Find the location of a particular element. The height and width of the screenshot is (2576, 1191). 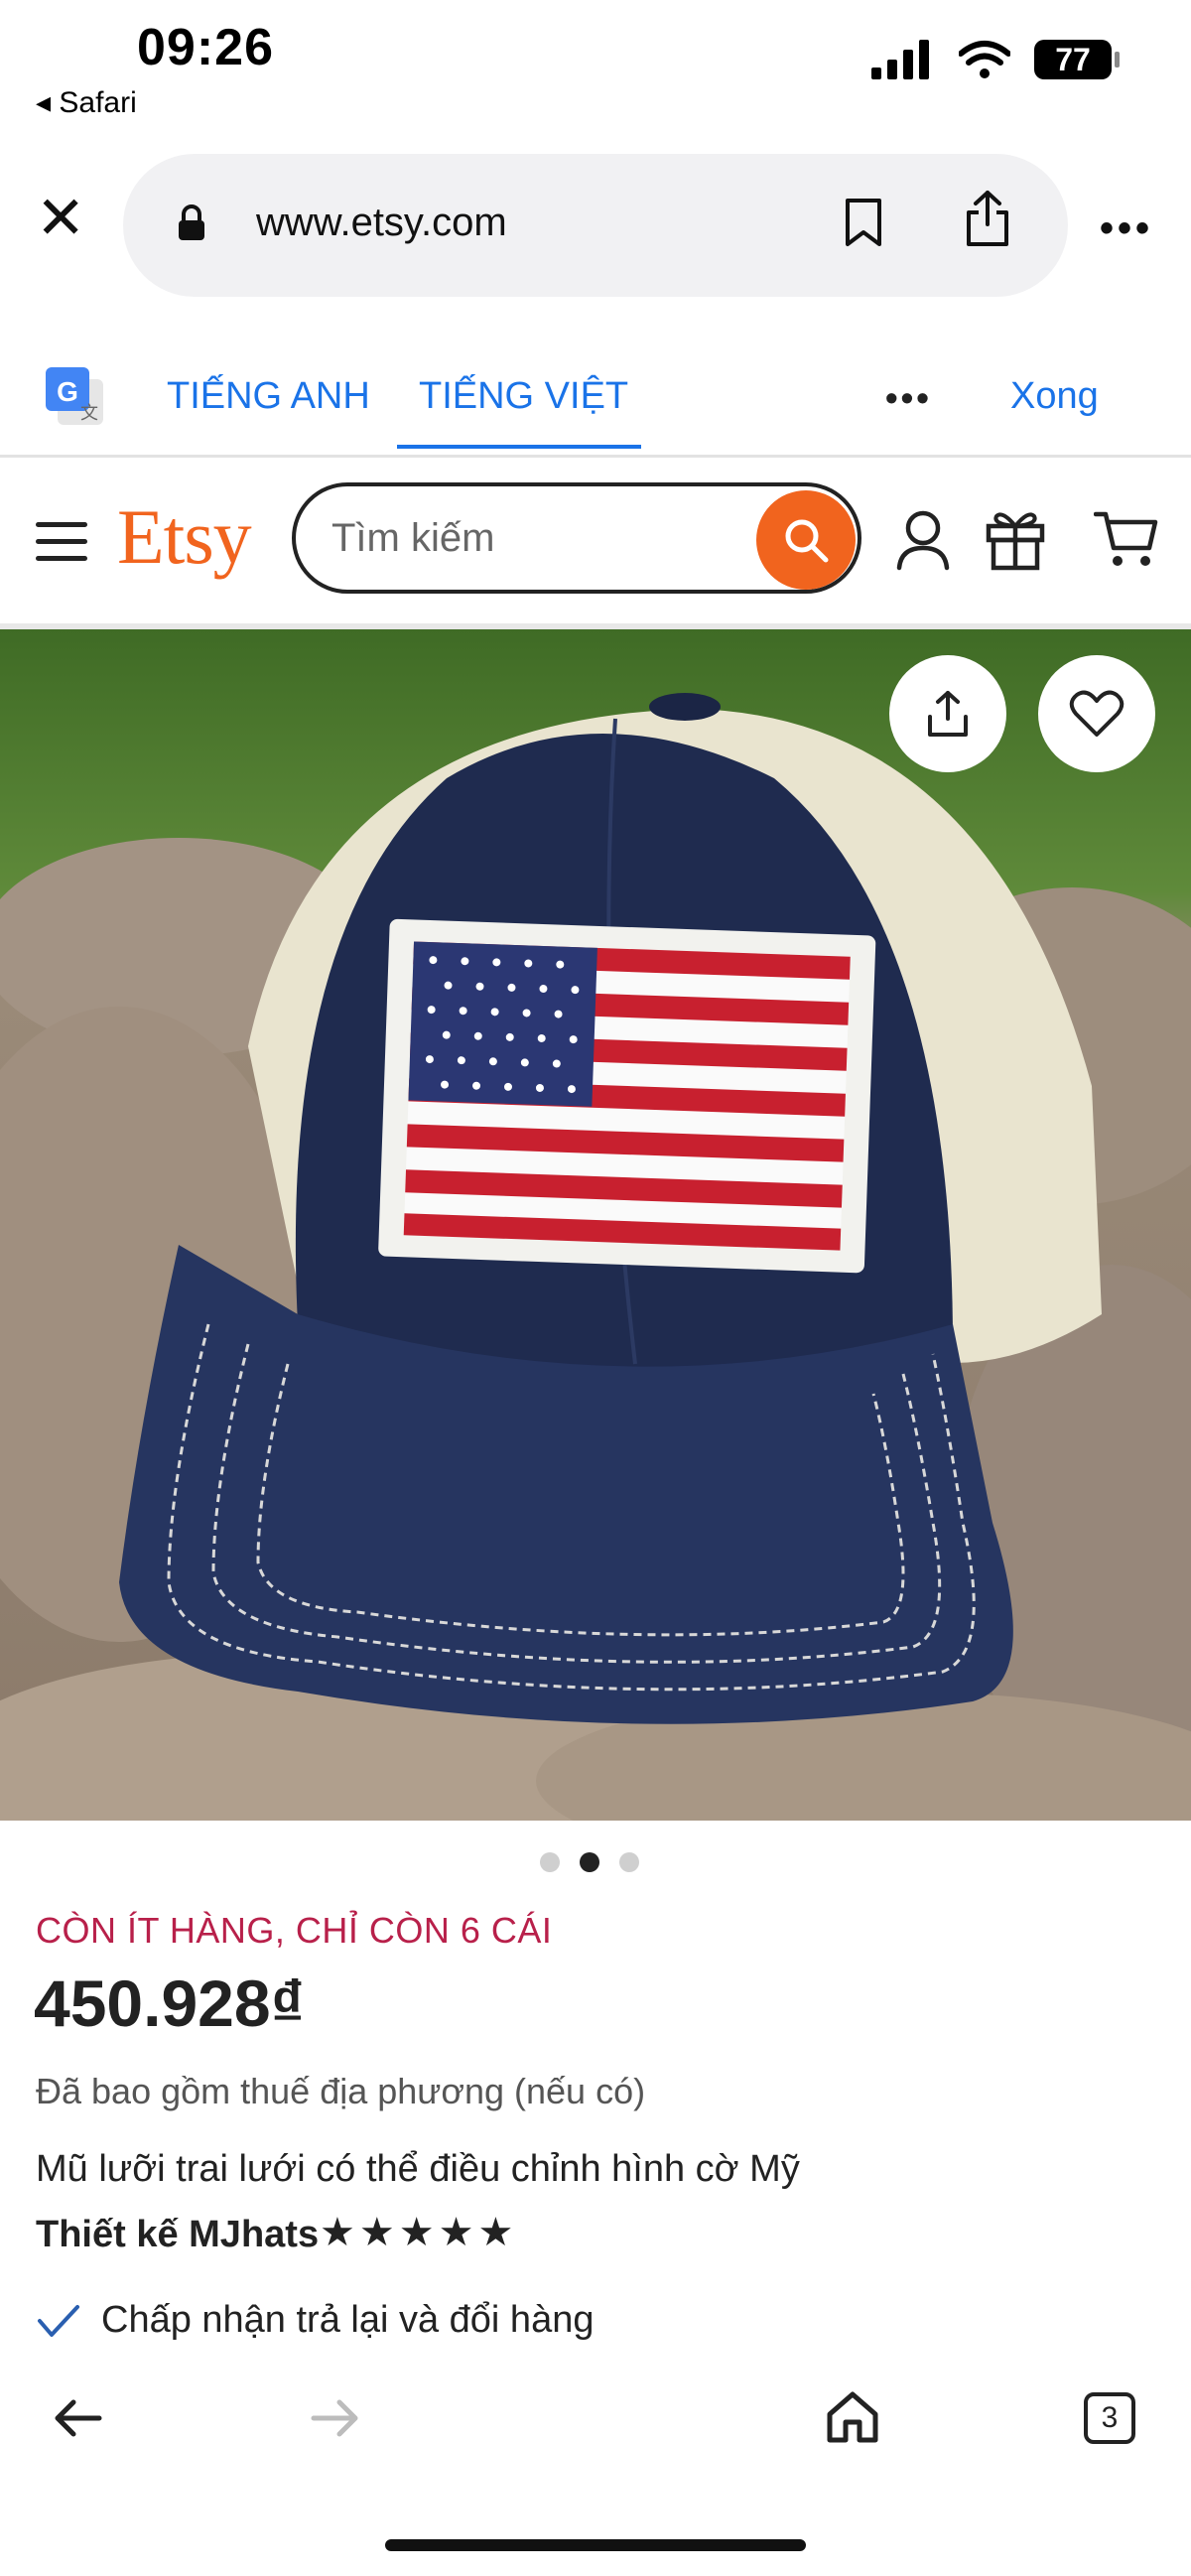

back-to-app-link: ◂ Safari is located at coordinates (87, 102).